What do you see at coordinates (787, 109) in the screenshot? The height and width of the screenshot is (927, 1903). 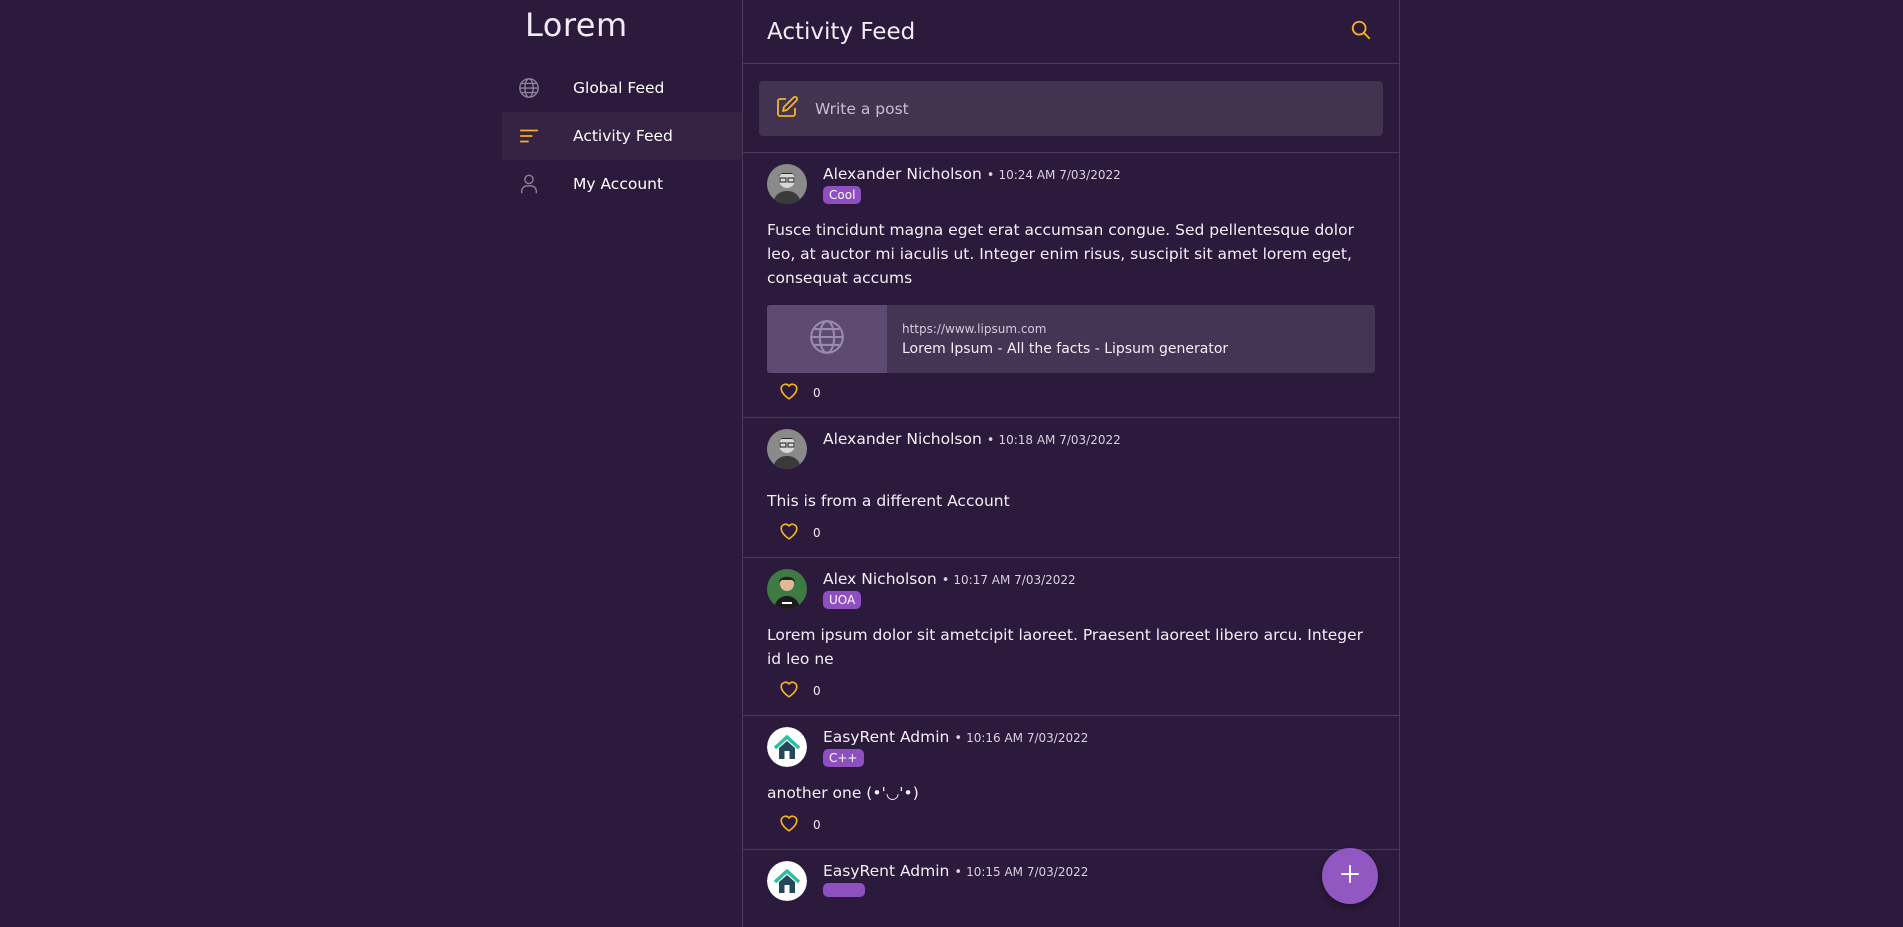 I see `edit-icon` at bounding box center [787, 109].